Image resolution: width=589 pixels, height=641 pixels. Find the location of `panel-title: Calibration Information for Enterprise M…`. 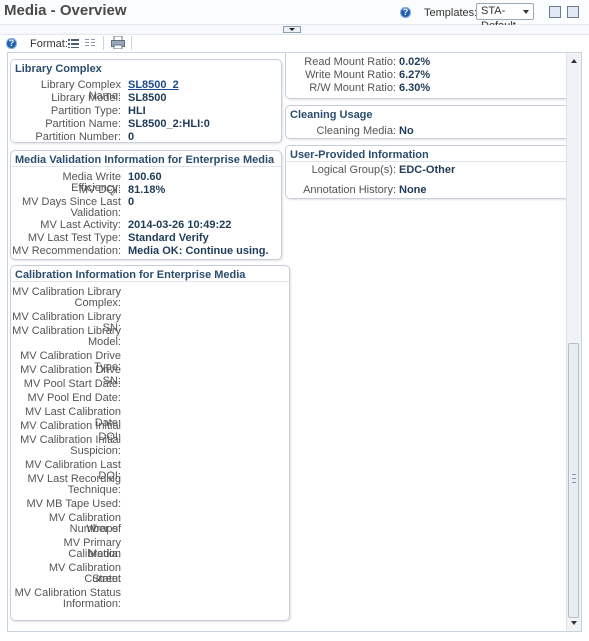

panel-title: Calibration Information for Enterprise M… is located at coordinates (130, 275).